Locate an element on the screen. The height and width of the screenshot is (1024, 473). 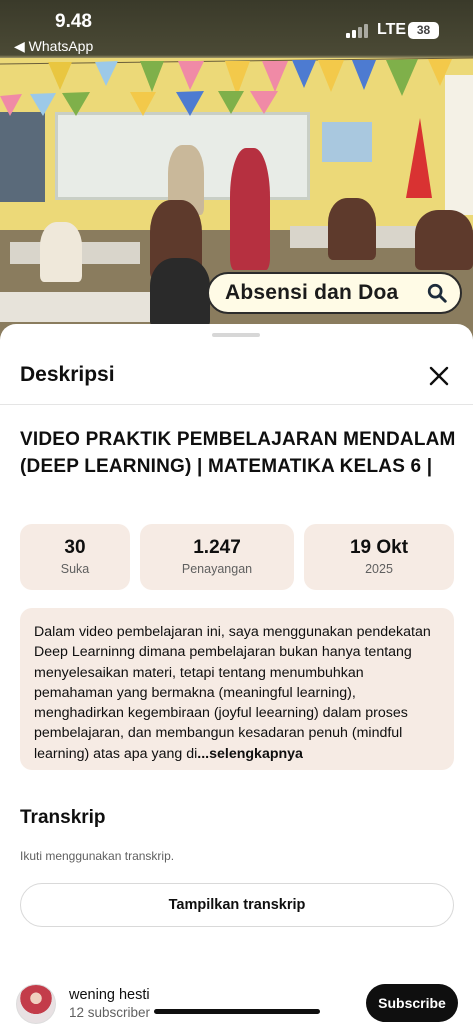
subscribe-button: Subscribe is located at coordinates (412, 1003).